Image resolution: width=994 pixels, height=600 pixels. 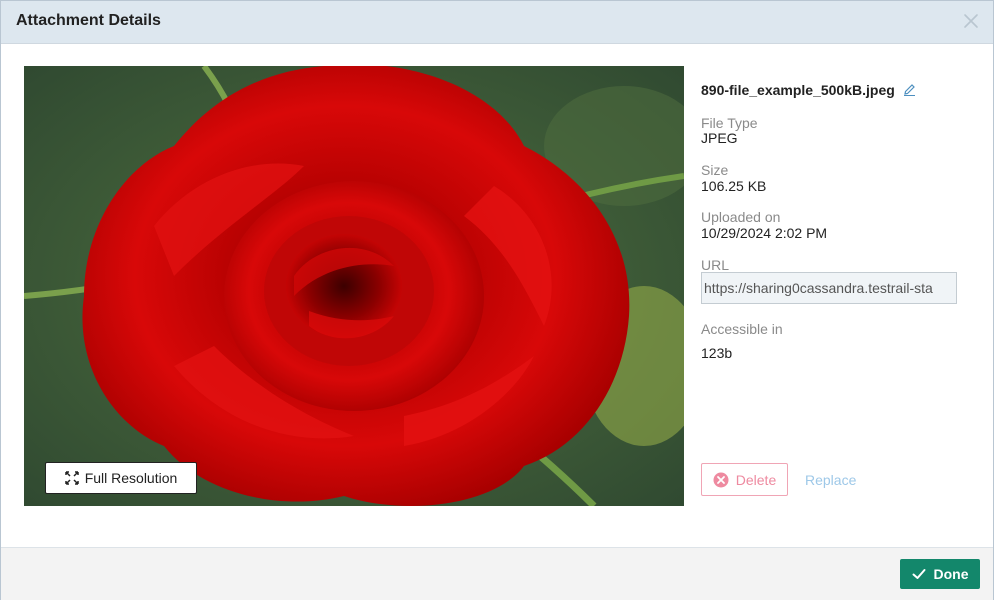 I want to click on delete-label: Delete, so click(x=756, y=479).